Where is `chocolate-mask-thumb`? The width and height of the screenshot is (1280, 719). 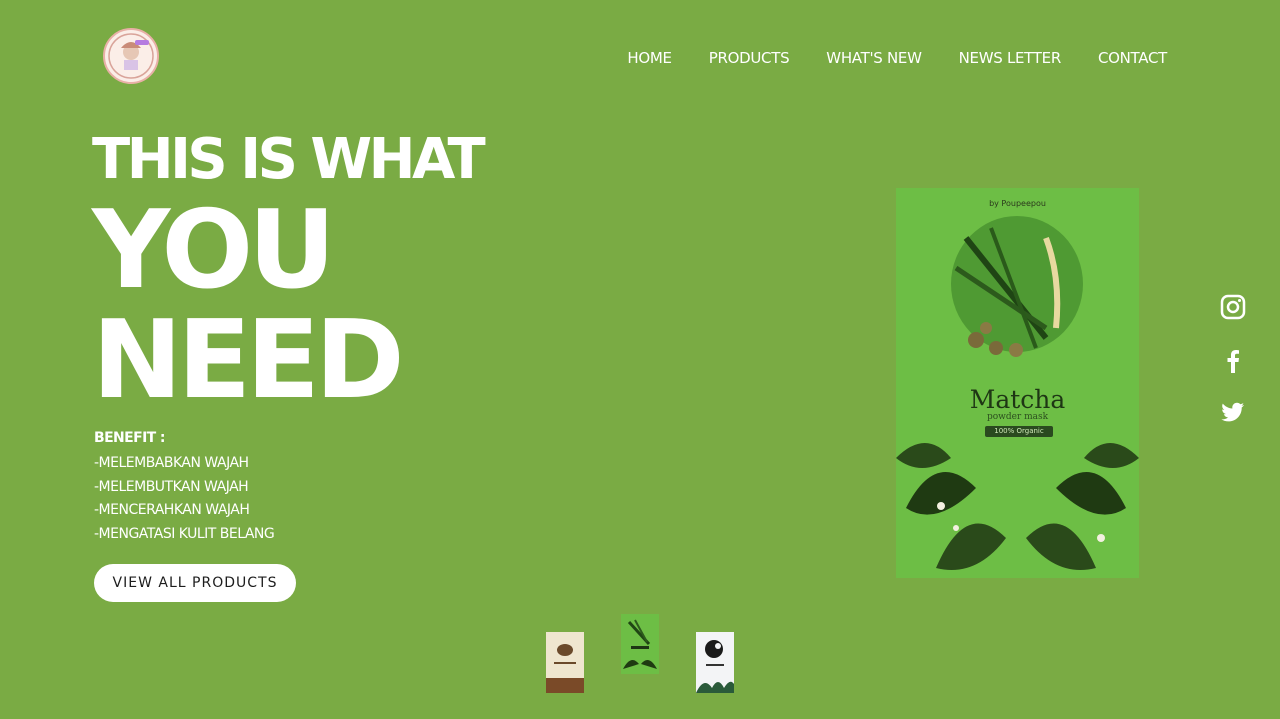
chocolate-mask-thumb is located at coordinates (565, 662).